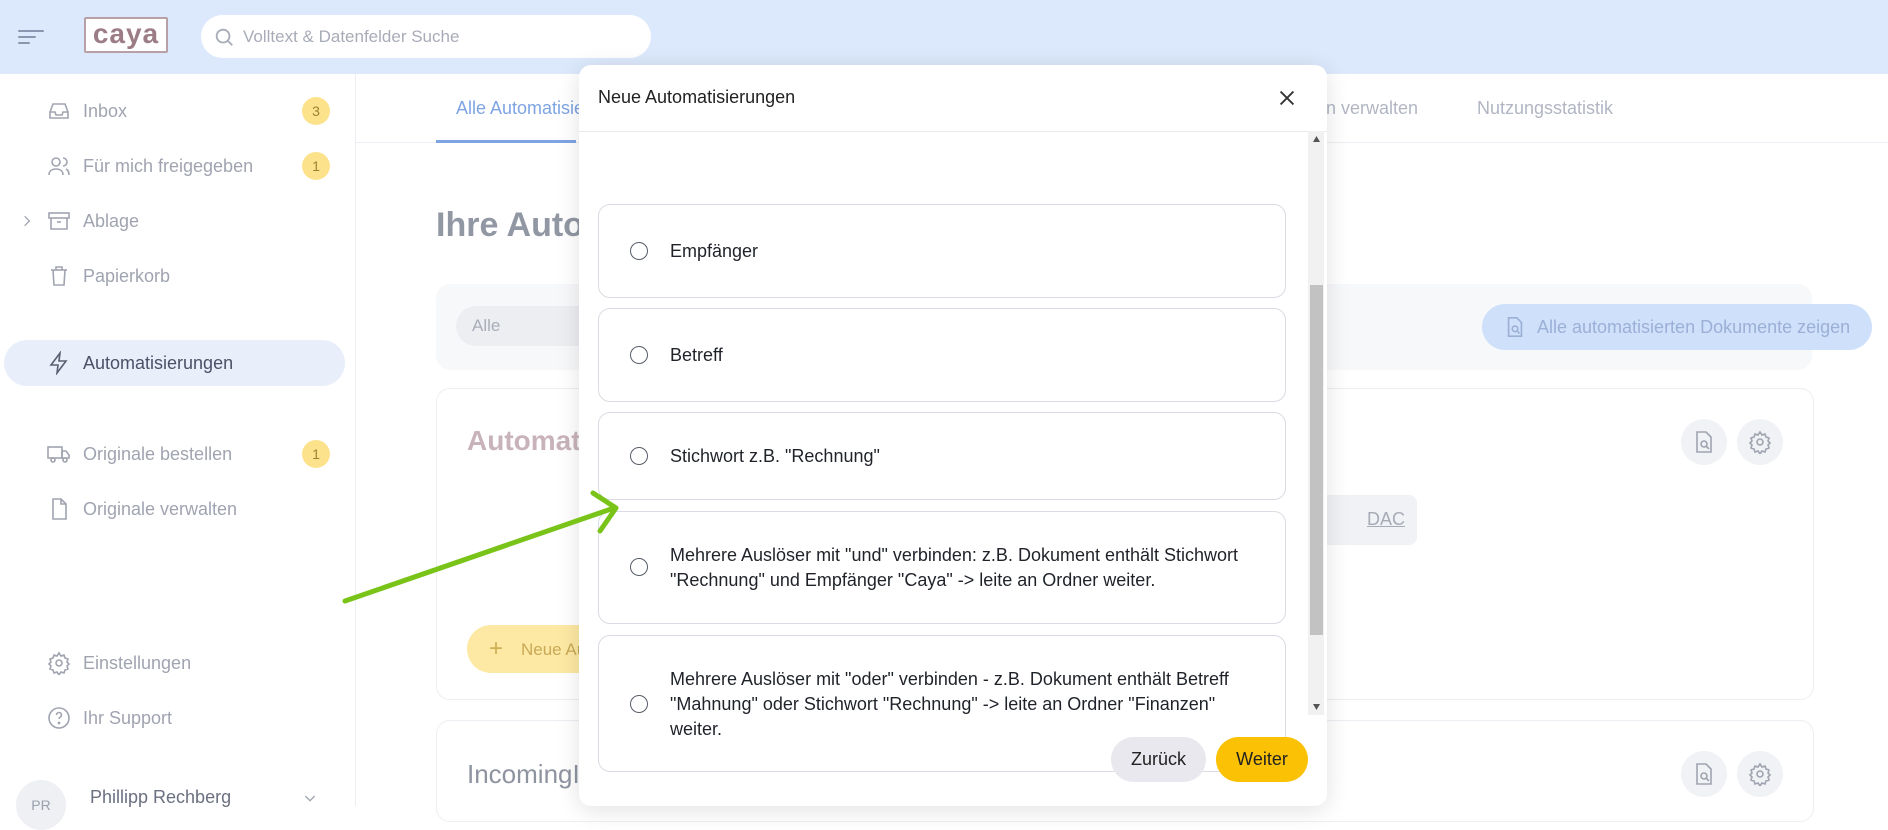 This screenshot has height=830, width=1888. I want to click on scroll-up-icon, so click(1316, 139).